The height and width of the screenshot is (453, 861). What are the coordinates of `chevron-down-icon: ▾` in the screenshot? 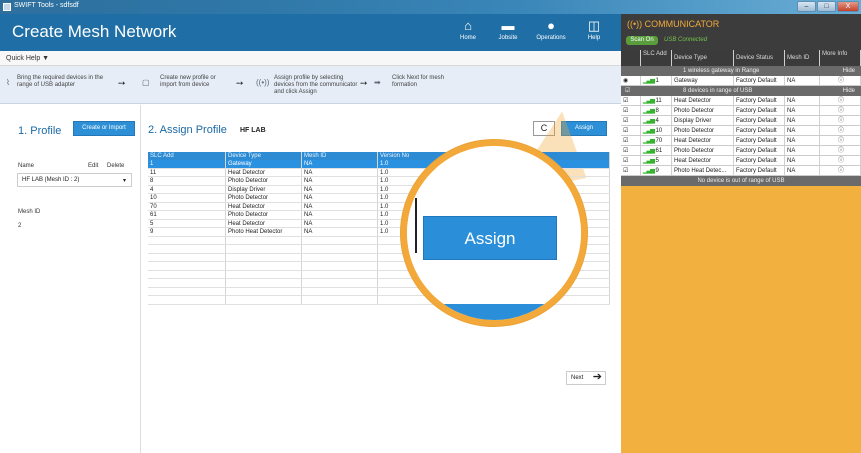 It's located at (124, 181).